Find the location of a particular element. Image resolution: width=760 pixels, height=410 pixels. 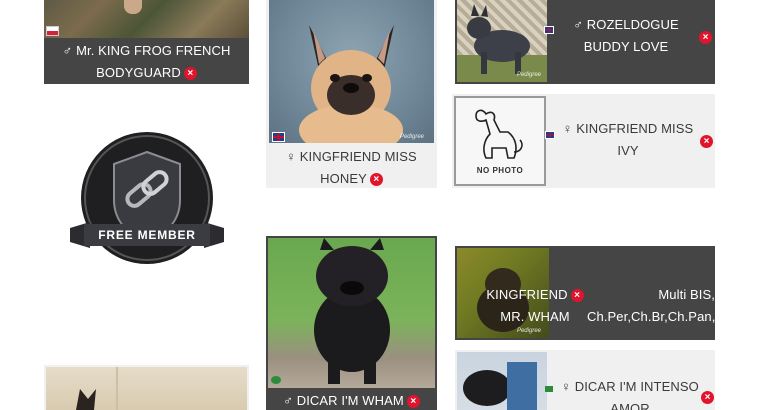

dog-card-honey: Pedigree ♀ KINGFRIEND MISS HONEY × is located at coordinates (351, 94).